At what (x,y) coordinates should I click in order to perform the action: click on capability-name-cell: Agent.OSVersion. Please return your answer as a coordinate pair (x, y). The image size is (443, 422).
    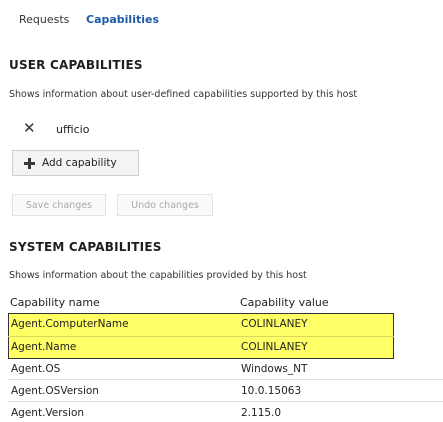
    Looking at the image, I should click on (55, 391).